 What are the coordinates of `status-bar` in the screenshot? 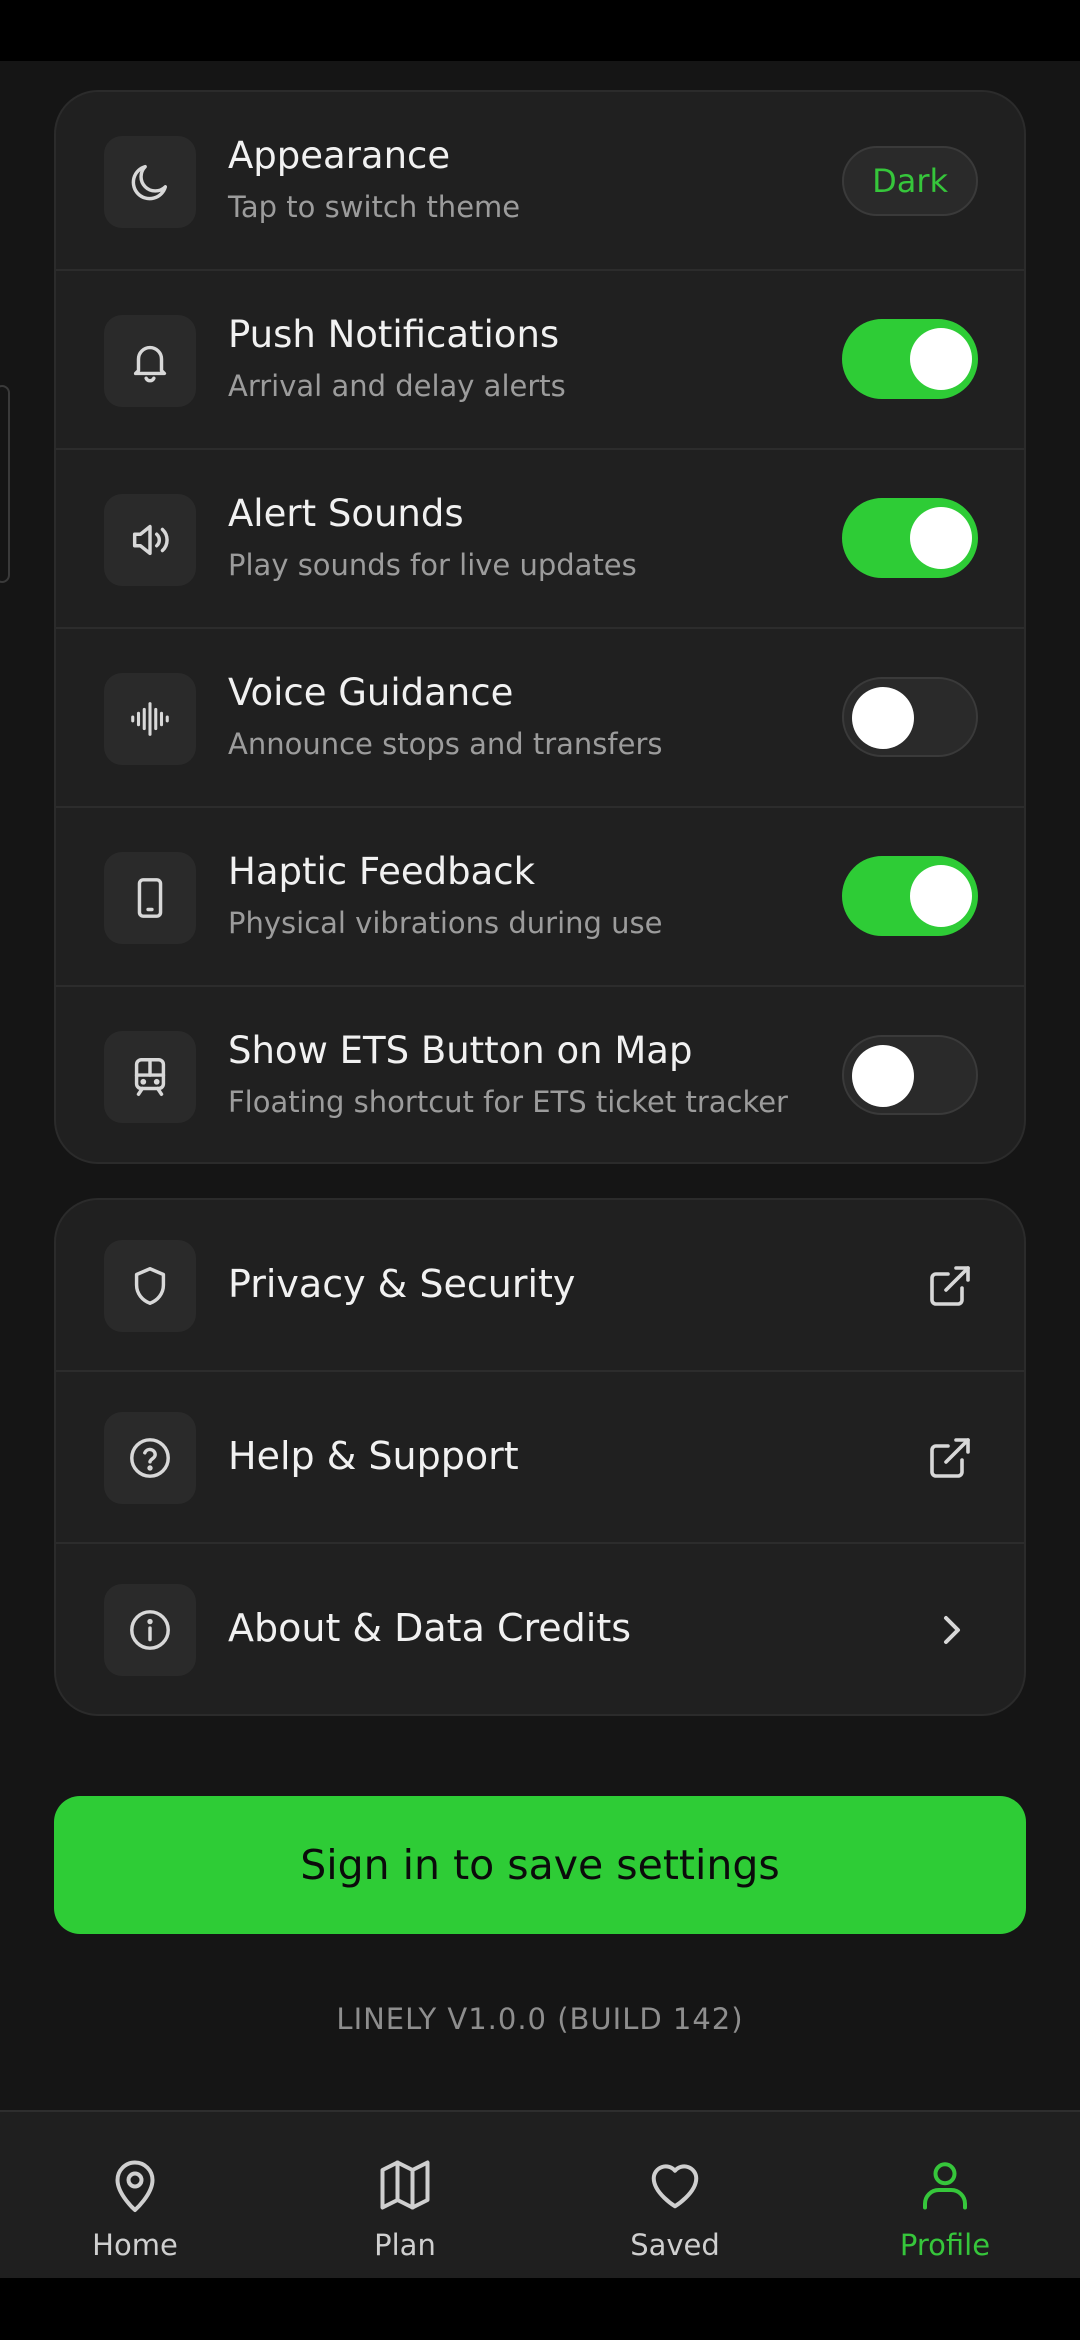 It's located at (540, 30).